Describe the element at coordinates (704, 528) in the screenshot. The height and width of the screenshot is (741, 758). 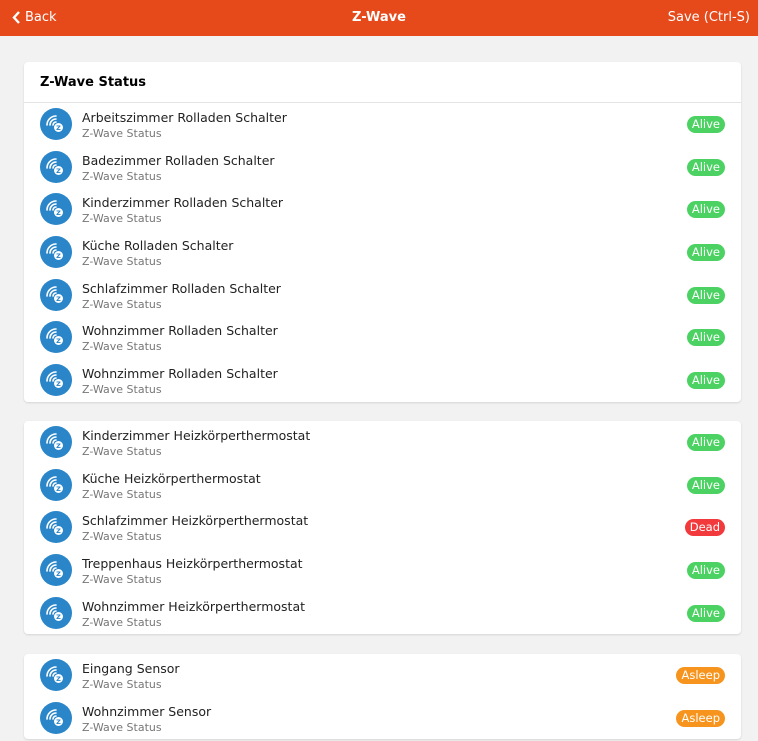
I see `status-badge: Dead` at that location.